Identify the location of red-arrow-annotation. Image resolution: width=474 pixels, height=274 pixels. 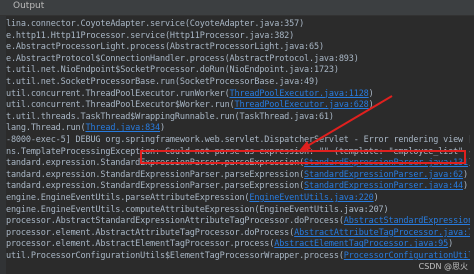
(345, 123).